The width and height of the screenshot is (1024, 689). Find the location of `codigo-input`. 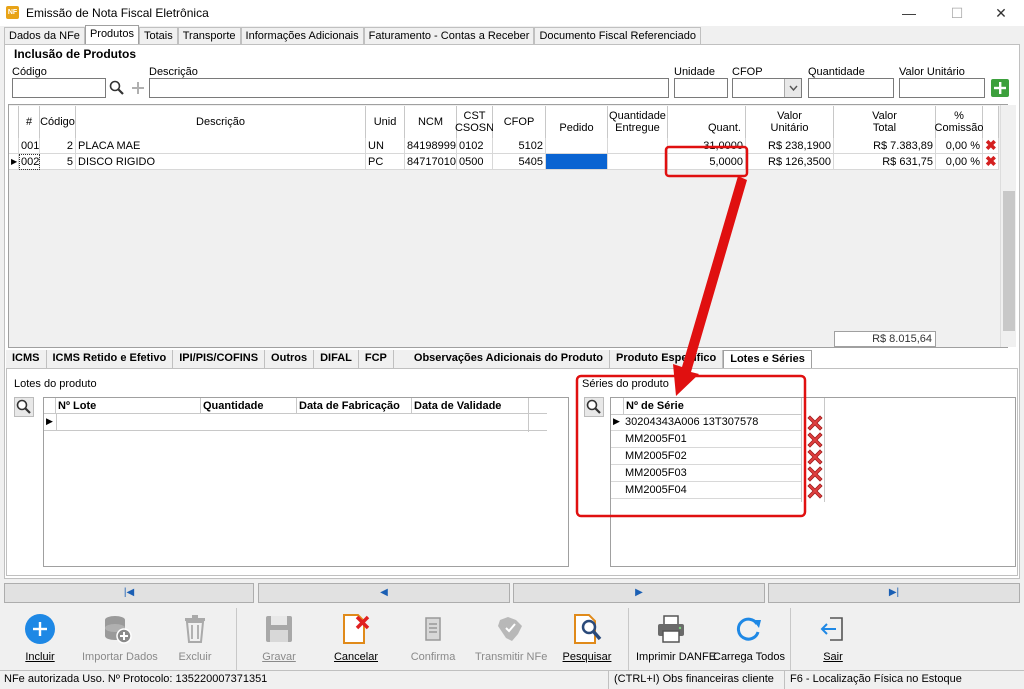

codigo-input is located at coordinates (59, 88).